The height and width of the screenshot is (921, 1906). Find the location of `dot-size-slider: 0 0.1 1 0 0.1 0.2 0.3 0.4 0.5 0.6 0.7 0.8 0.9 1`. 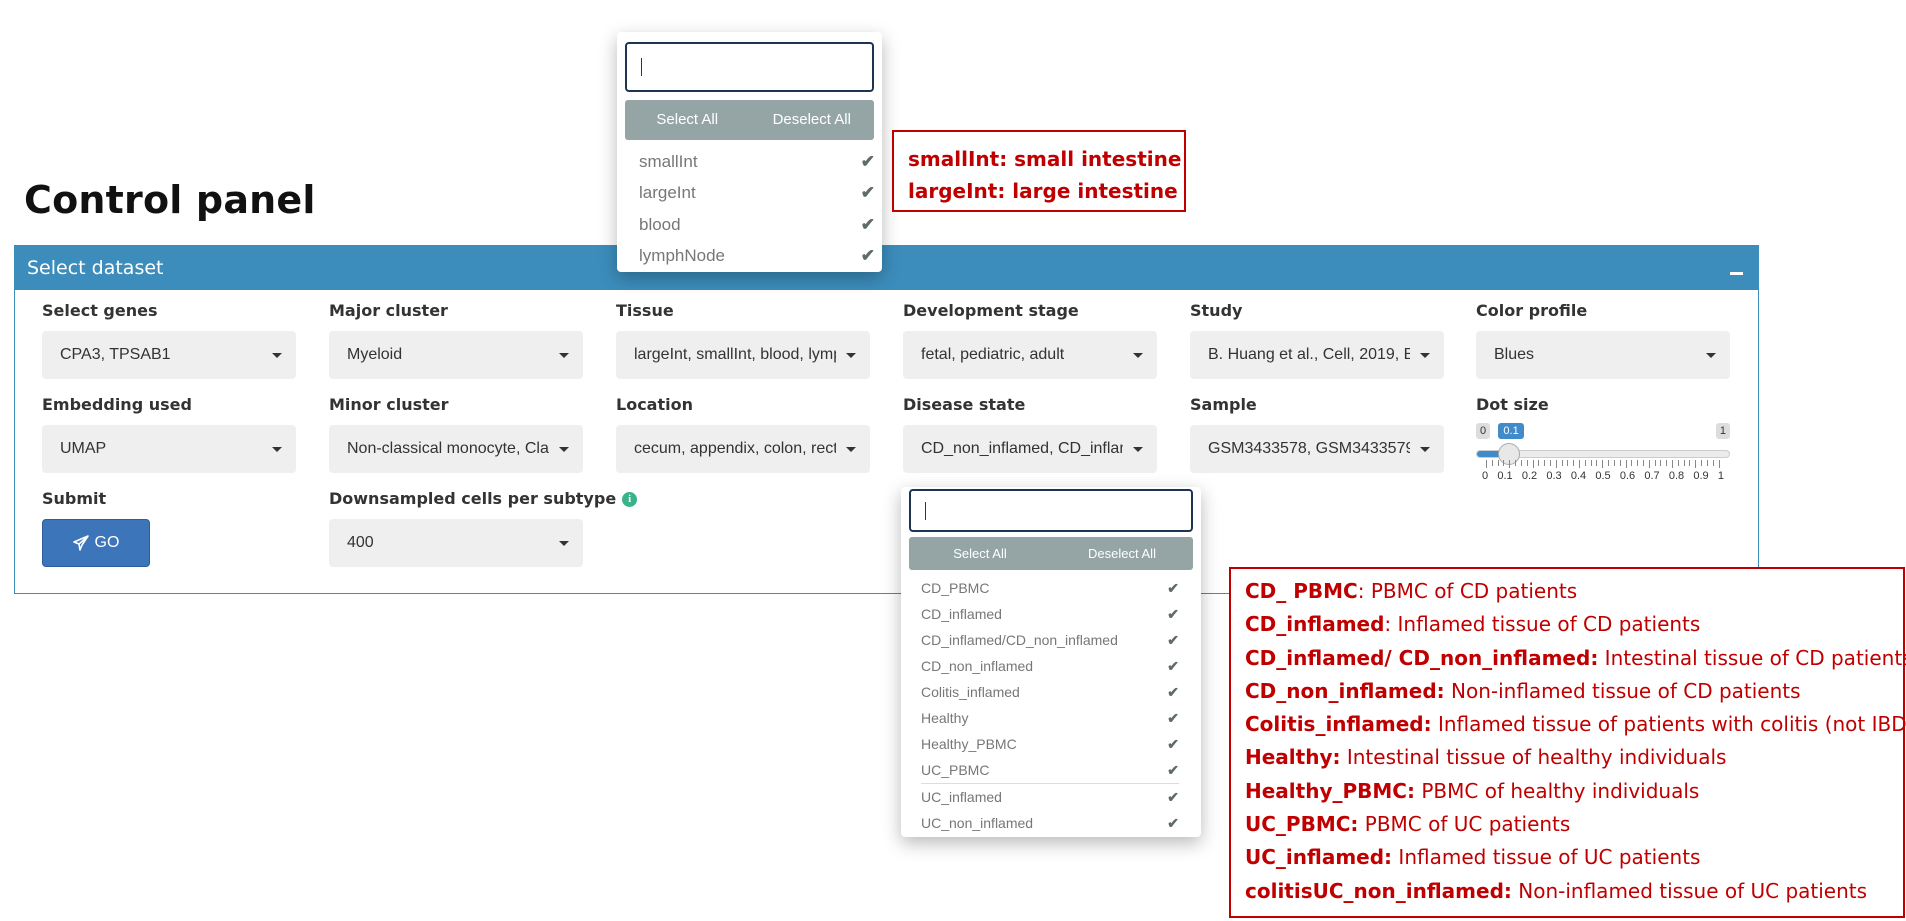

dot-size-slider: 0 0.1 1 0 0.1 0.2 0.3 0.4 0.5 0.6 0.7 0.8 0.9 1 is located at coordinates (1603, 452).